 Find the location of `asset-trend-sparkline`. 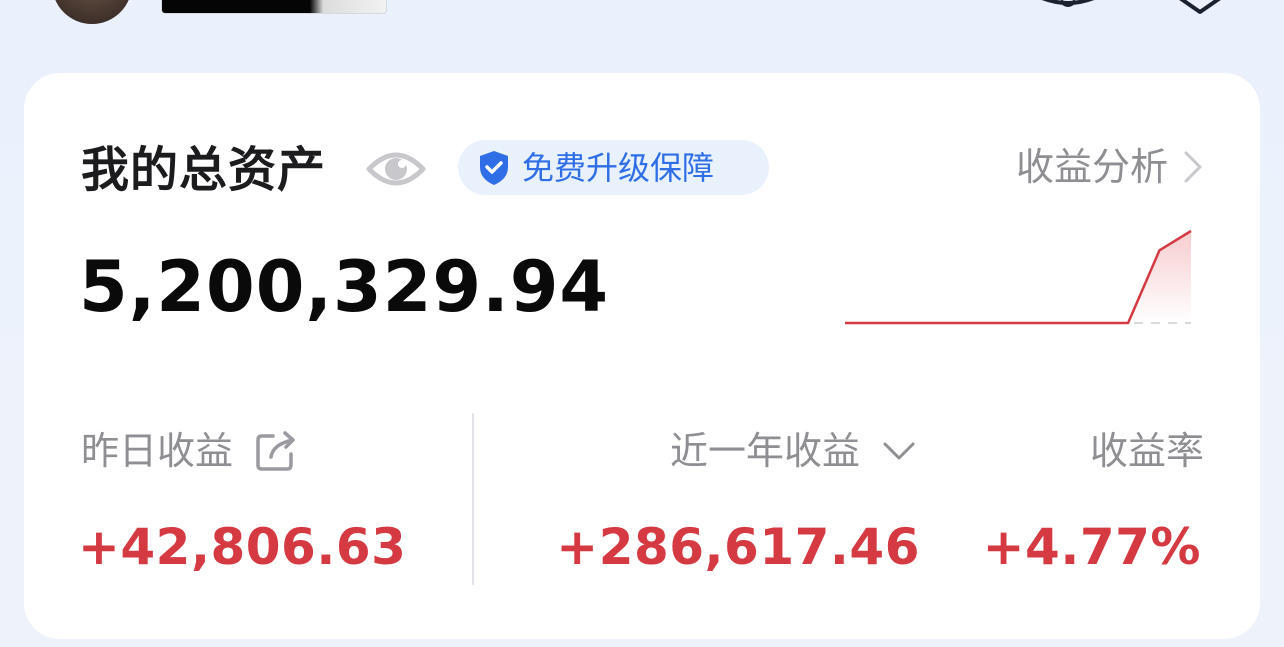

asset-trend-sparkline is located at coordinates (1018, 277).